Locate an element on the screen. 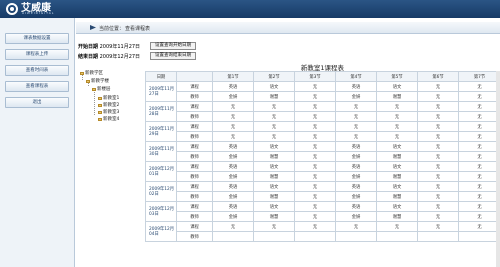 This screenshot has height=267, width=500. folder-icon is located at coordinates (88, 81).